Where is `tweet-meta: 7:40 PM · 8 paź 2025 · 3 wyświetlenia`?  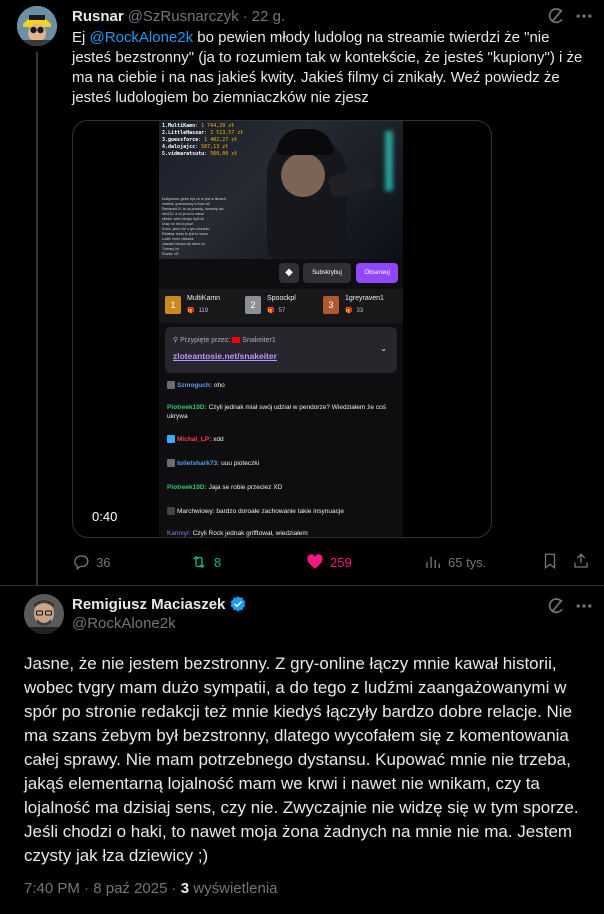 tweet-meta: 7:40 PM · 8 paź 2025 · 3 wyświetlenia is located at coordinates (151, 888).